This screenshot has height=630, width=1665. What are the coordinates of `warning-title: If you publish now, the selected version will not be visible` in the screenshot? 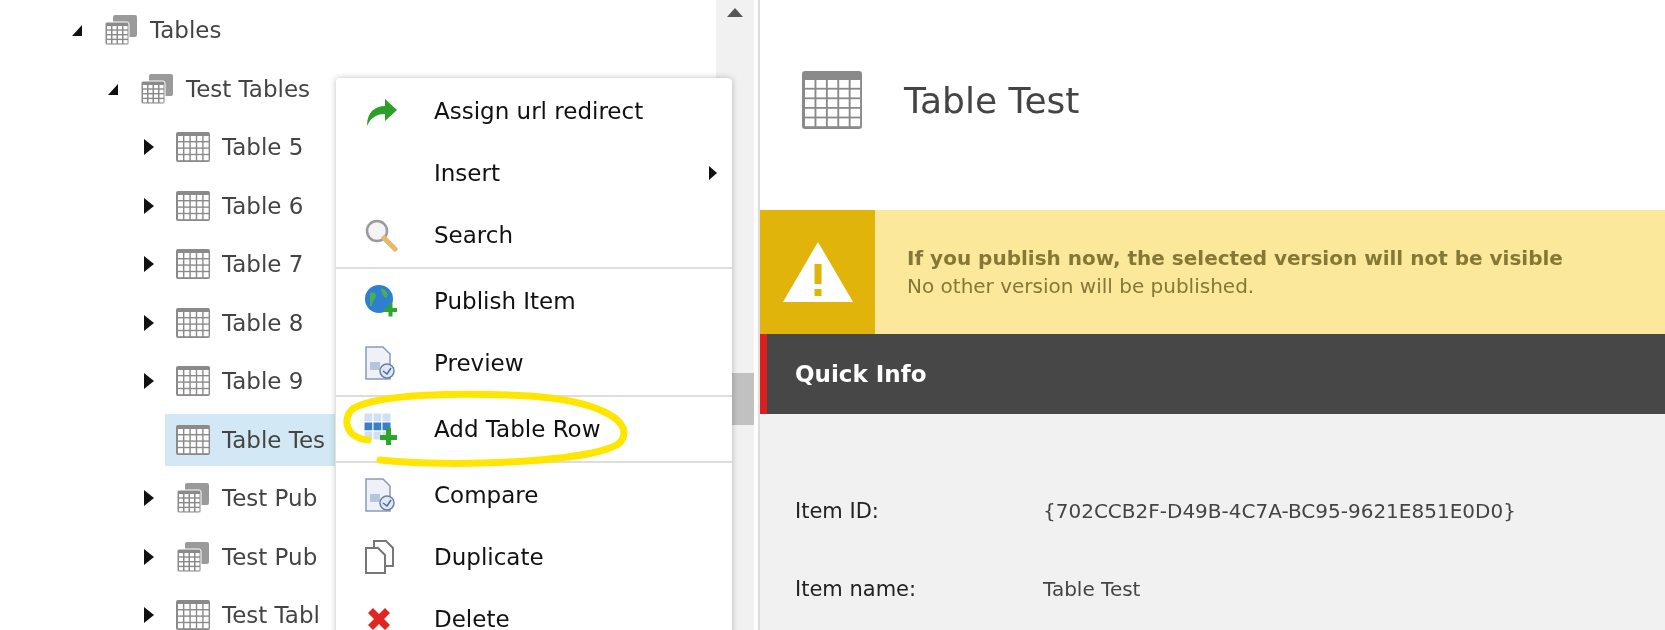 It's located at (1235, 258).